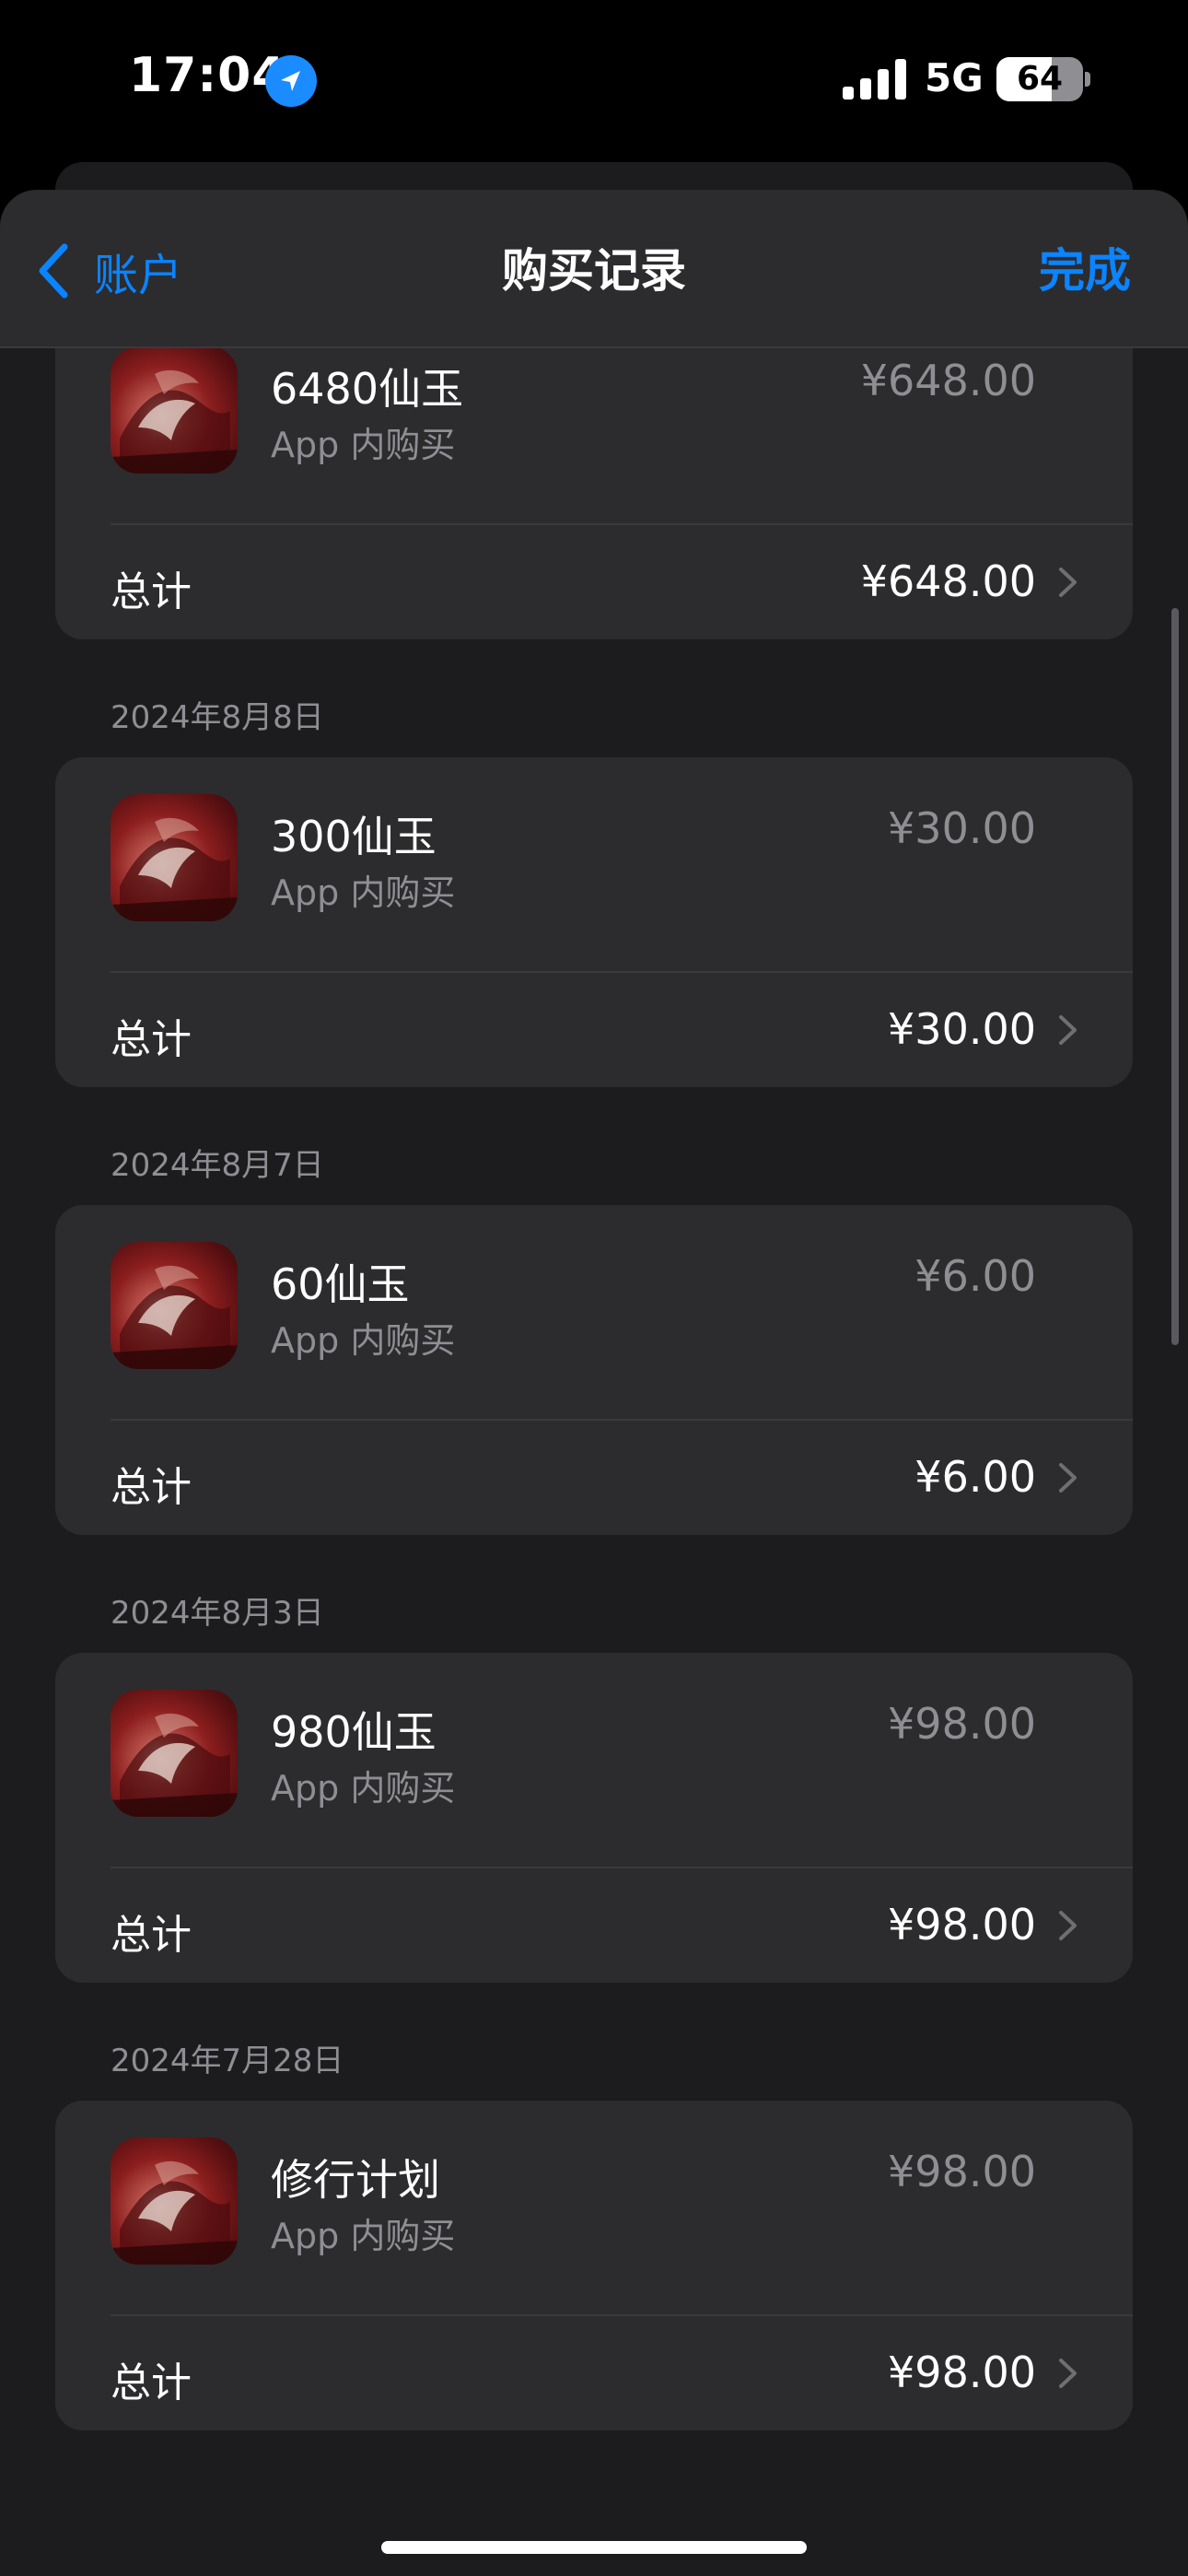 The width and height of the screenshot is (1188, 2576). I want to click on network-type: 5G, so click(954, 77).